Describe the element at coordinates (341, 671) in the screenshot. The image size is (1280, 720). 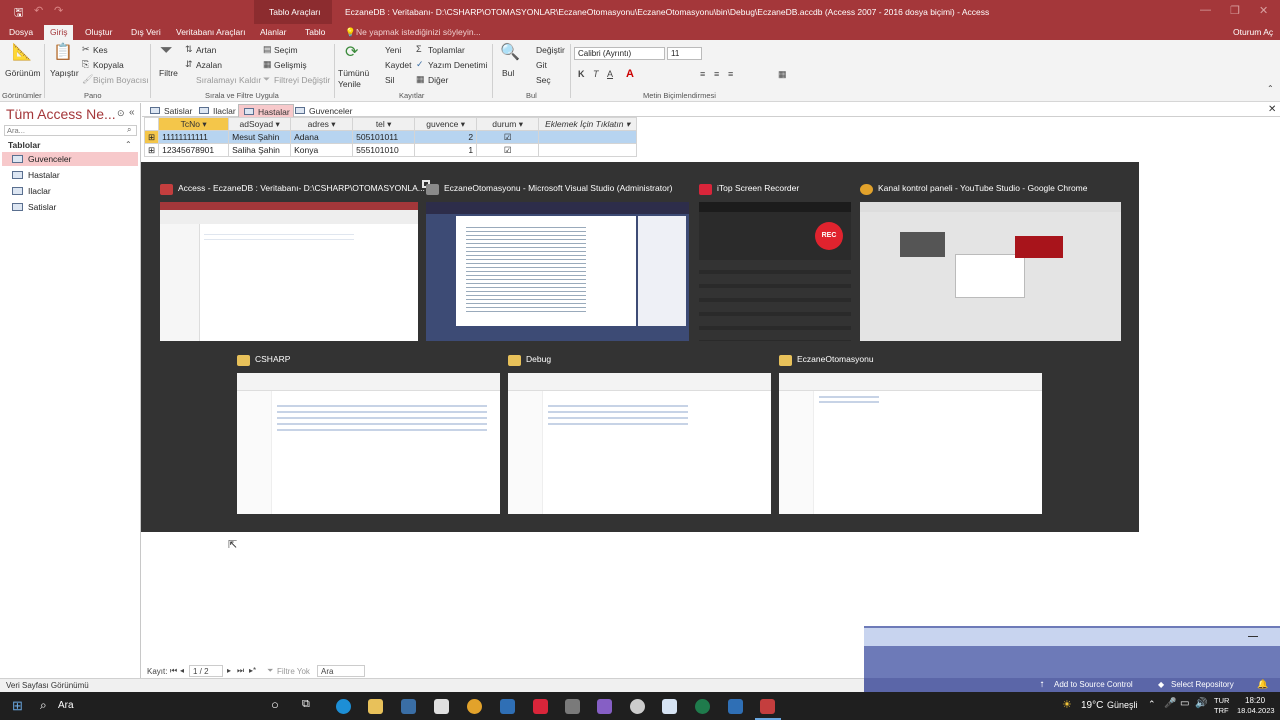
I see `record-search-input: Ara` at that location.